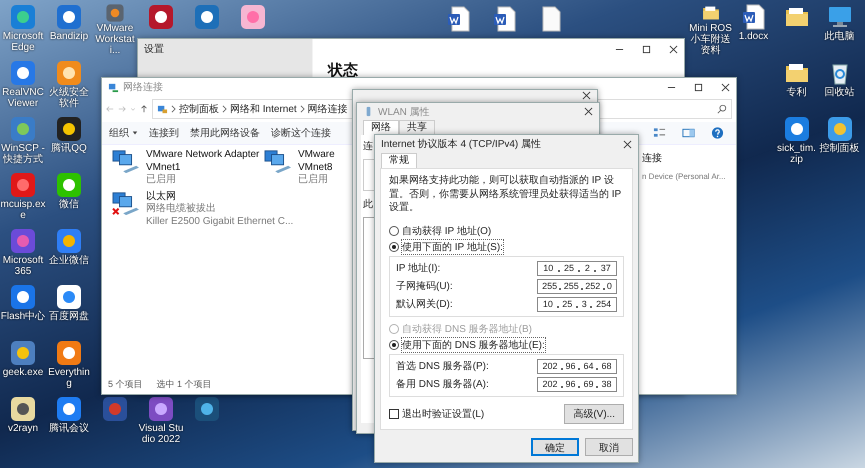  I want to click on view-options-icon, so click(659, 133).